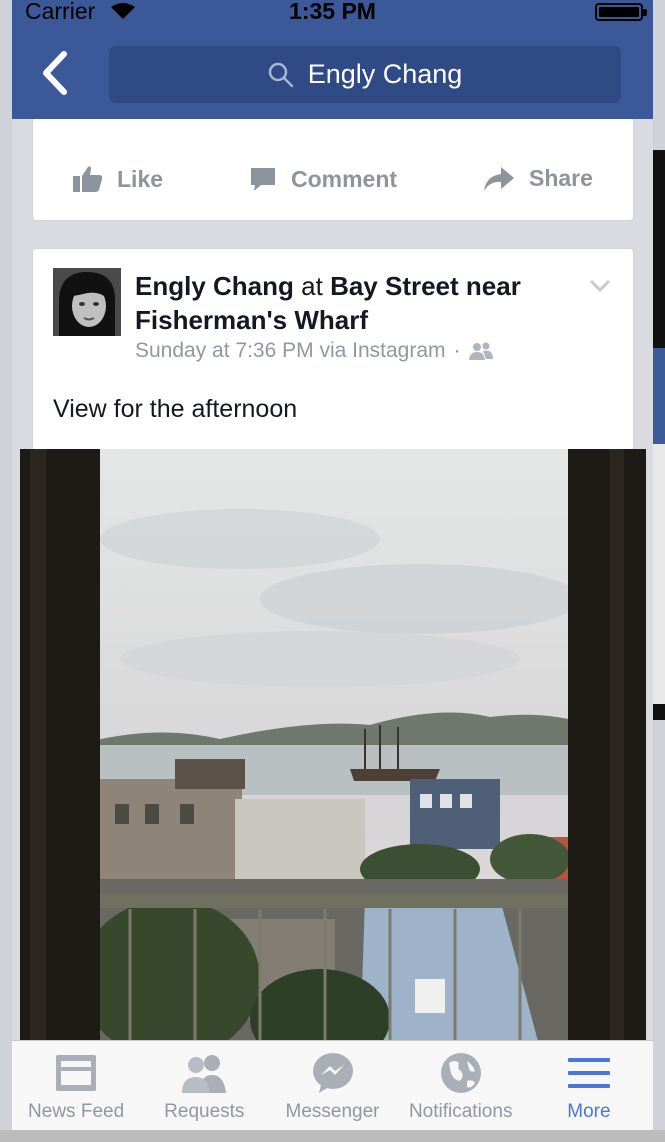 Image resolution: width=665 pixels, height=1142 pixels. I want to click on share-button: Share, so click(538, 178).